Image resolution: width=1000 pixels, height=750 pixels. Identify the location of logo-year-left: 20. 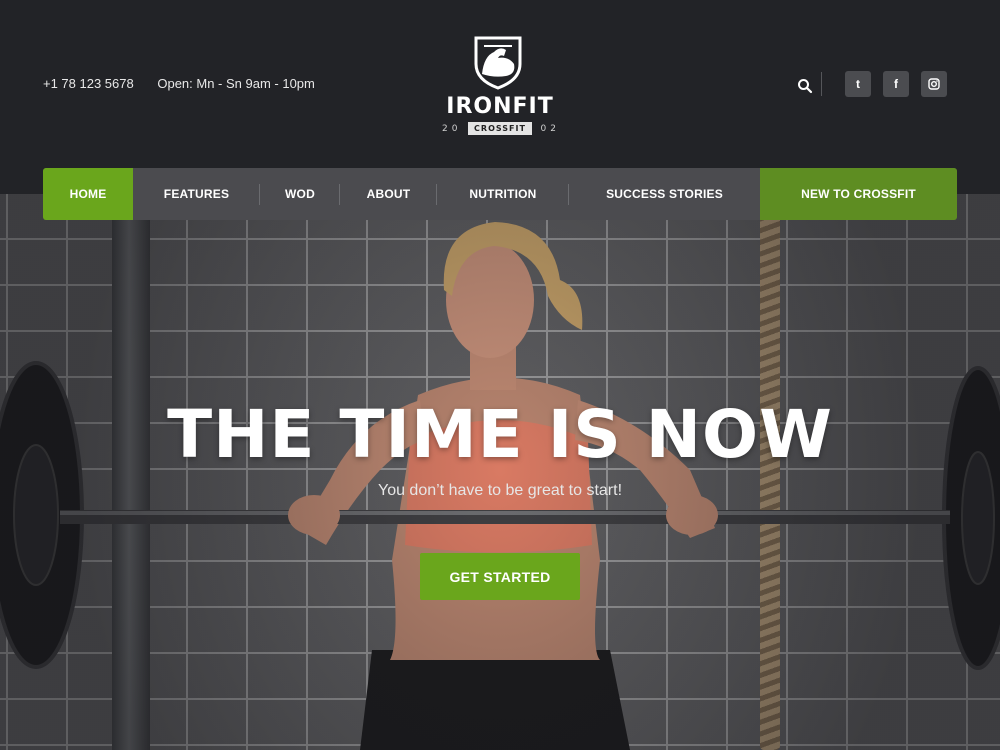
(452, 129).